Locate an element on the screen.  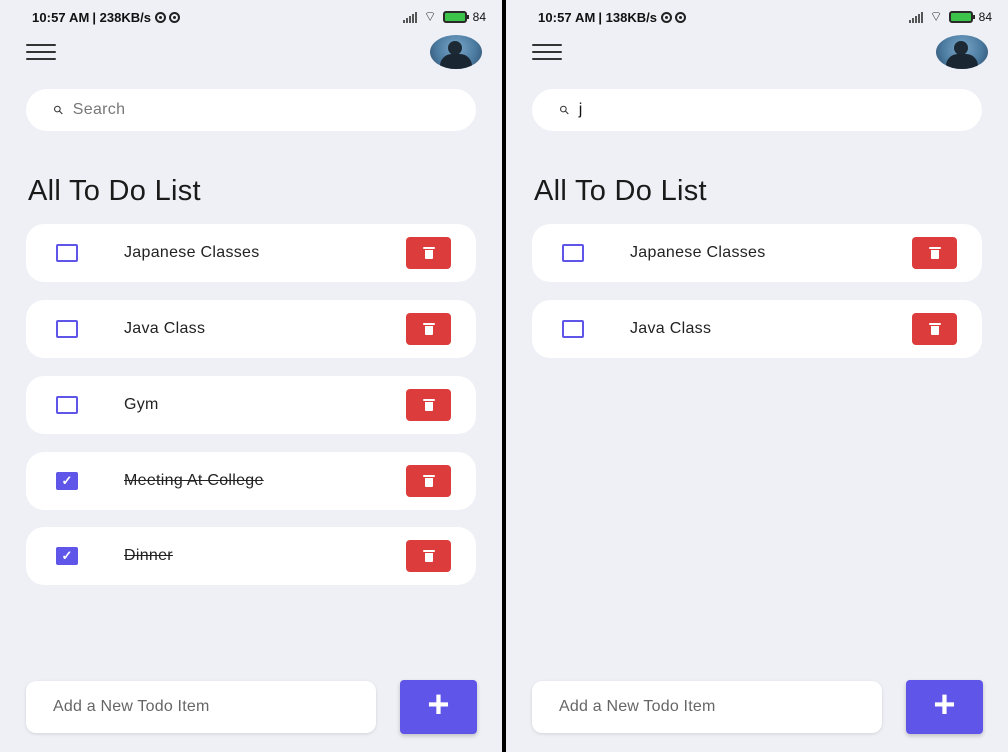
todo-text: Dinner is located at coordinates (148, 555).